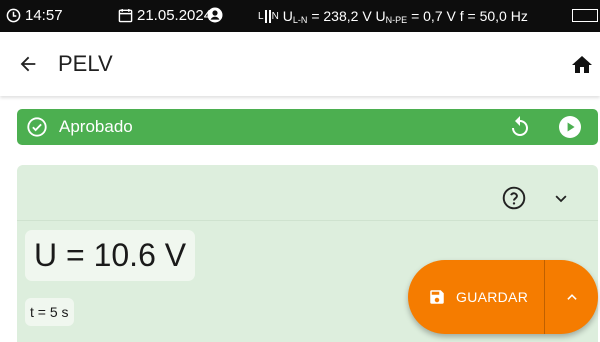 This screenshot has height=342, width=600. I want to click on save-icon, so click(437, 297).